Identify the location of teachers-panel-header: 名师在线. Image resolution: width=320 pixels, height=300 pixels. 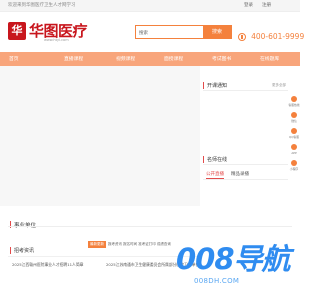
(245, 160).